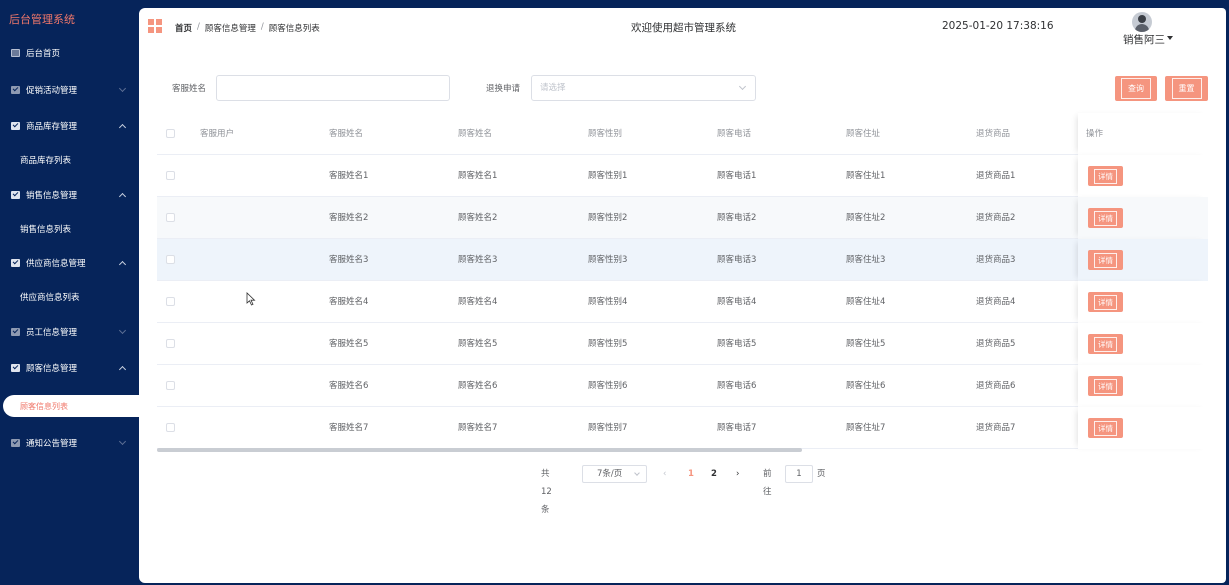 This screenshot has height=585, width=1229. I want to click on cell-address: 顾客住址2, so click(866, 218).